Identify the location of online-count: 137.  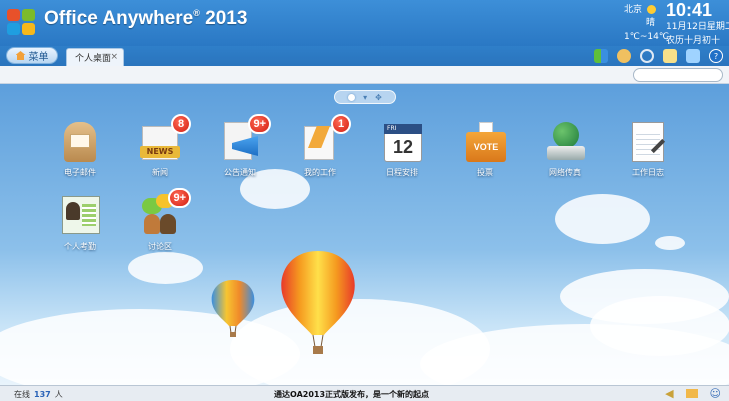
(42, 394).